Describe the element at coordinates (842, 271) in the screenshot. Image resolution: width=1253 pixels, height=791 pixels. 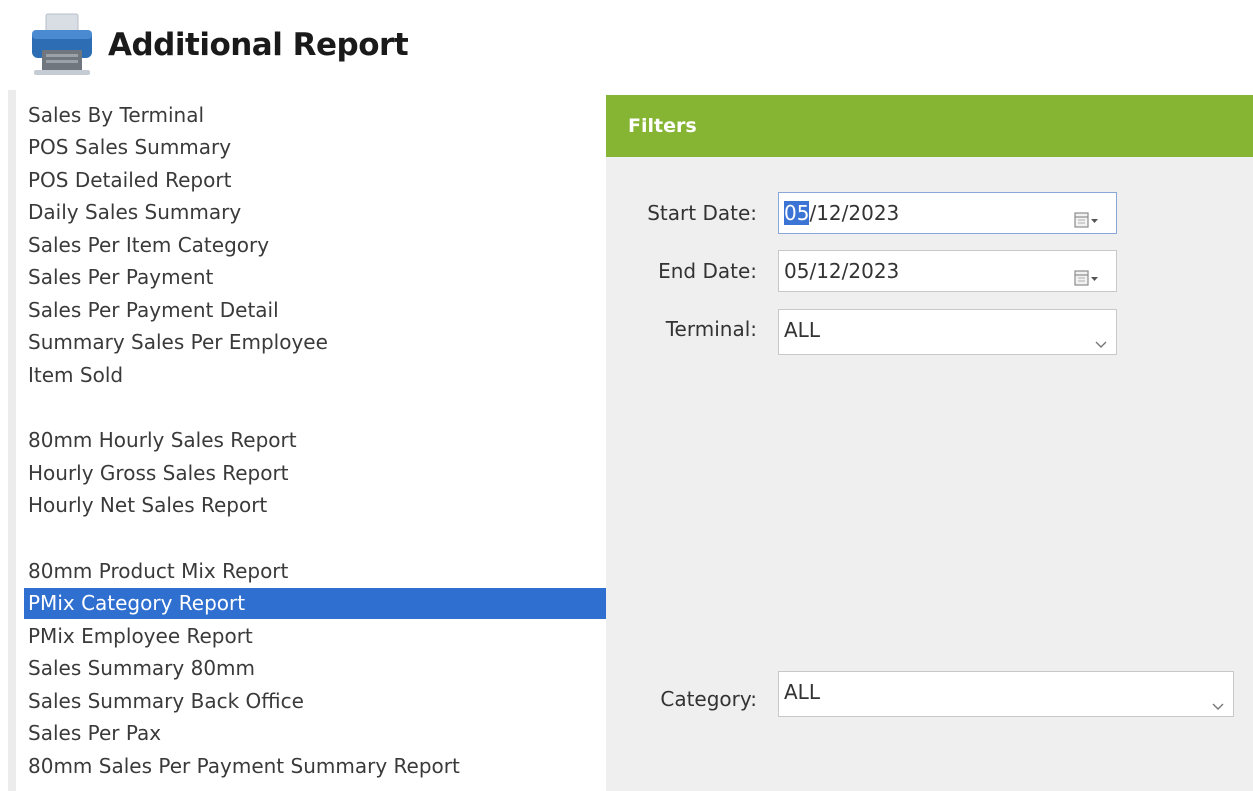
I see `end-date-text: 05/12/2023` at that location.